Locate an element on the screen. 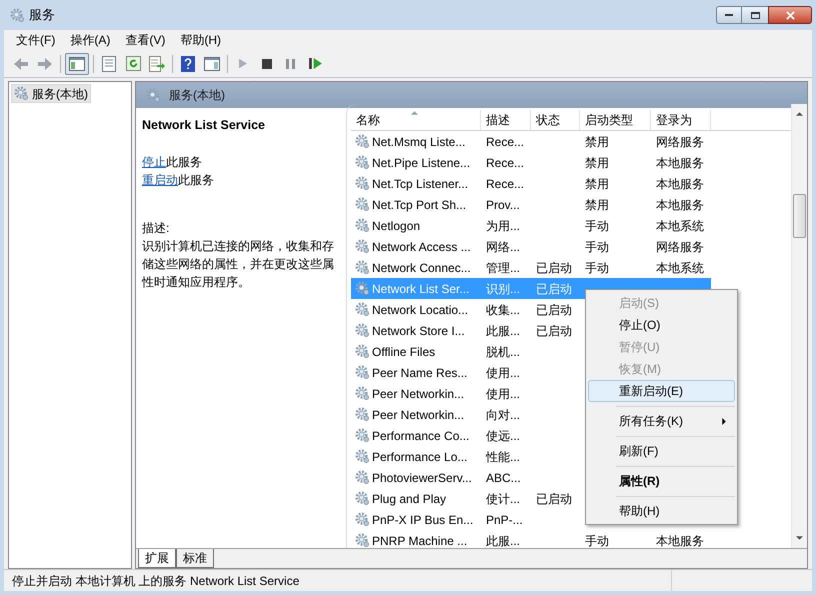  close-icon is located at coordinates (790, 15).